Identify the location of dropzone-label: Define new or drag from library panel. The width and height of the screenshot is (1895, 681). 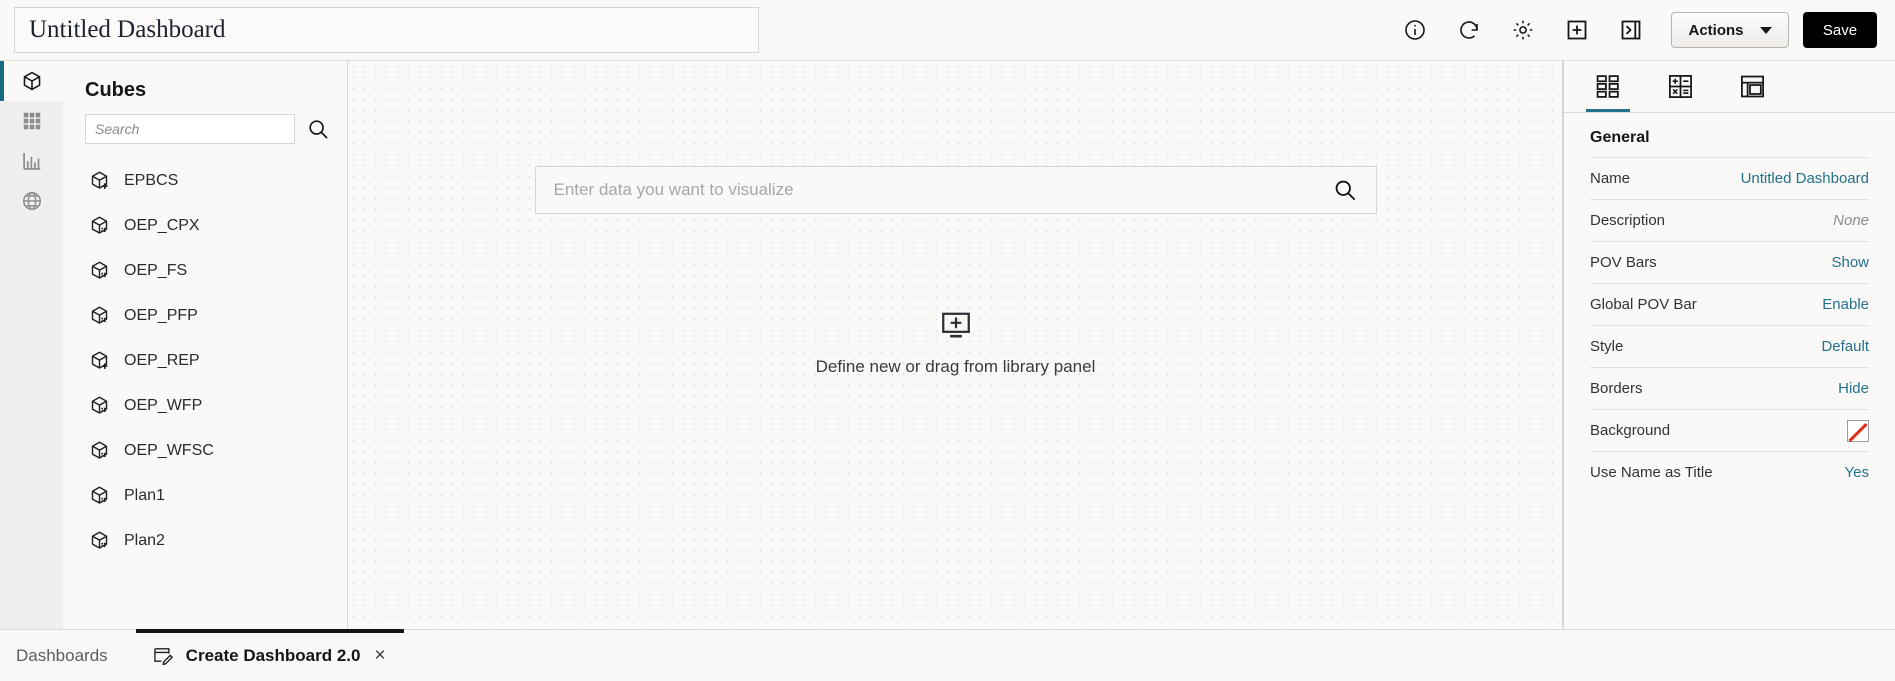
(955, 366).